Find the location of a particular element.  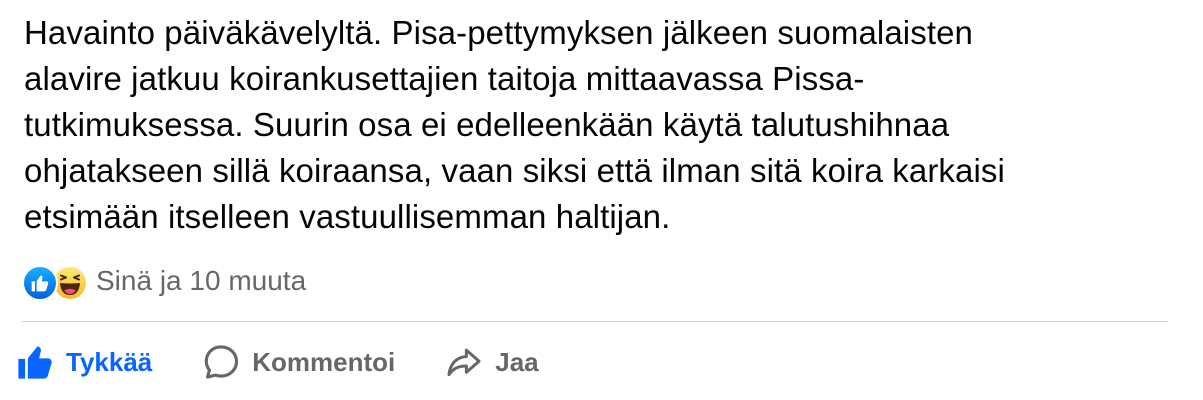

share-button: Jaa is located at coordinates (491, 362).